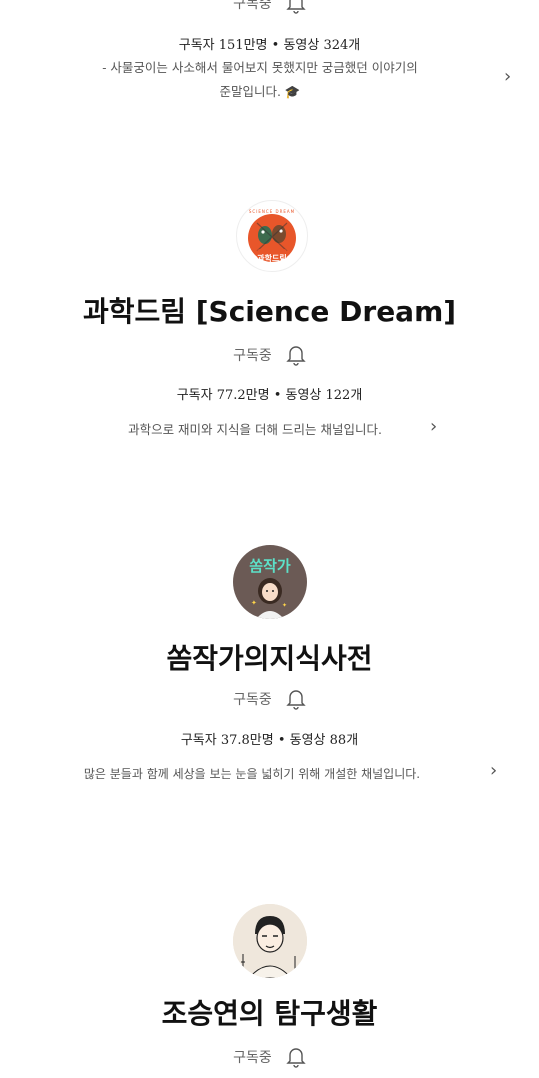 The height and width of the screenshot is (1078, 539). I want to click on channel-avatar, so click(270, 941).